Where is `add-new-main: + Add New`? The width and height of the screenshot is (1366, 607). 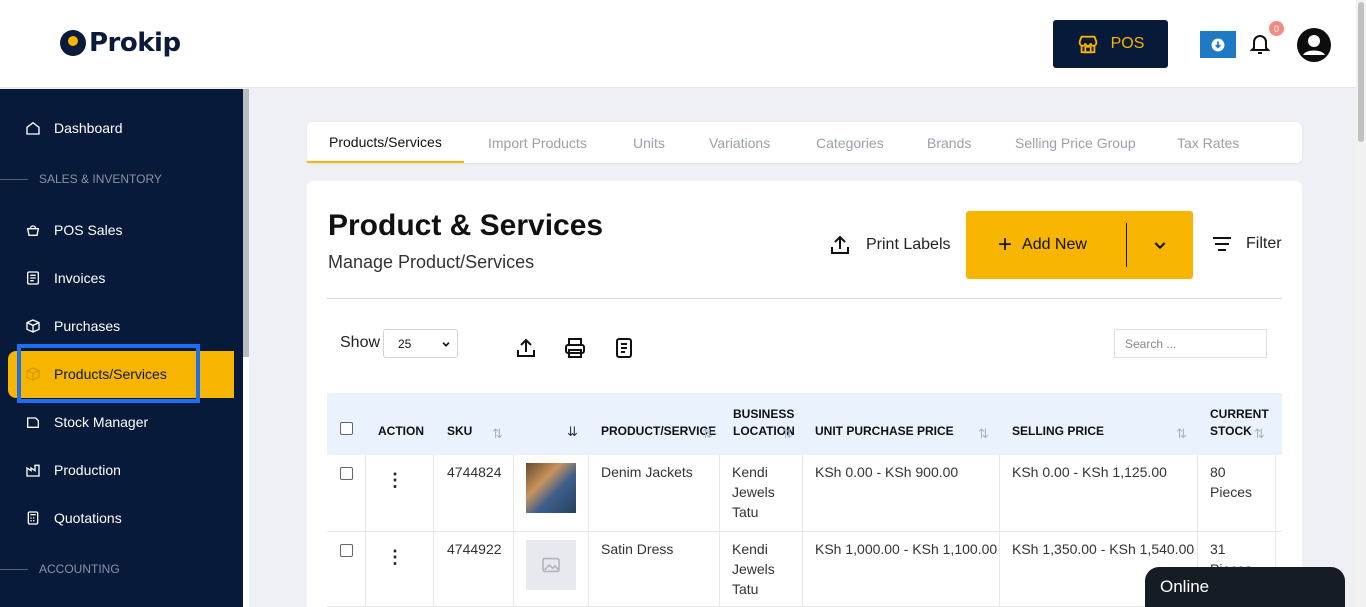
add-new-main: + Add New is located at coordinates (1046, 245).